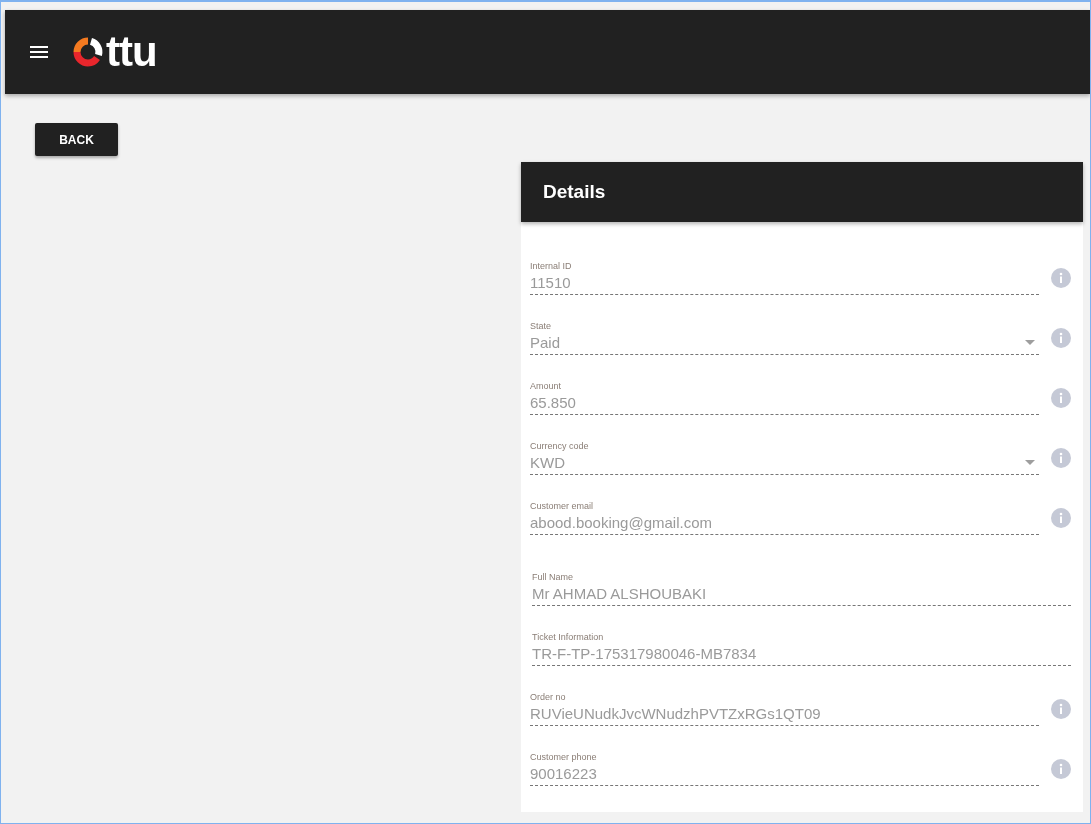 The width and height of the screenshot is (1091, 824). What do you see at coordinates (784, 278) in the screenshot?
I see `form-field: Internal ID 11510` at bounding box center [784, 278].